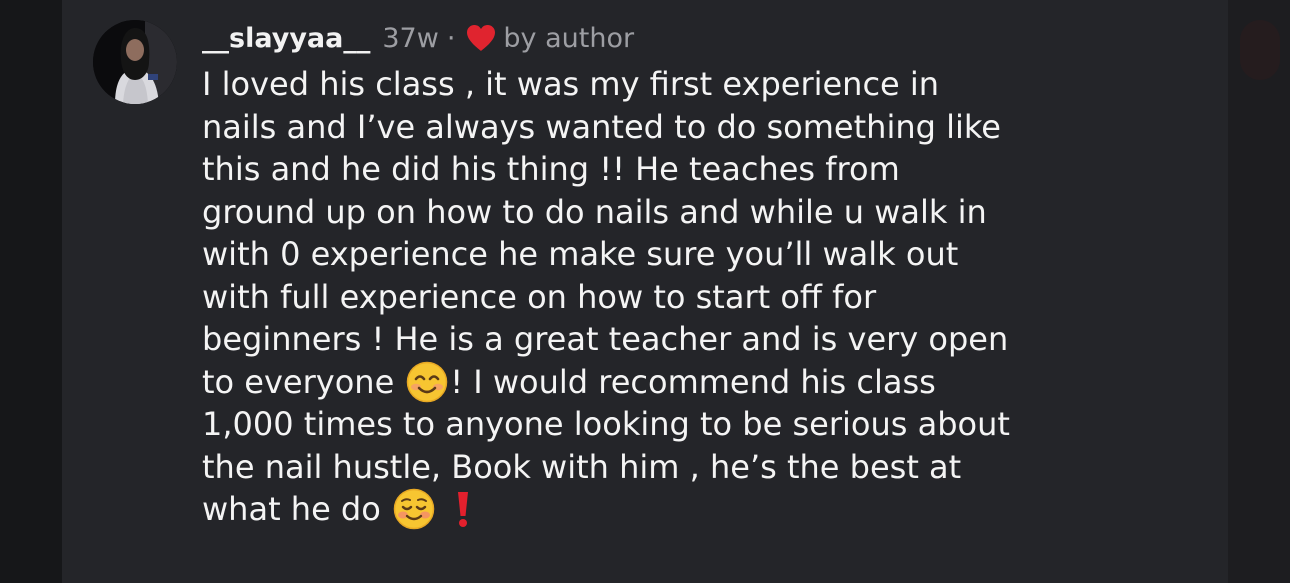  What do you see at coordinates (286, 38) in the screenshot?
I see `username: __slayyaa__` at bounding box center [286, 38].